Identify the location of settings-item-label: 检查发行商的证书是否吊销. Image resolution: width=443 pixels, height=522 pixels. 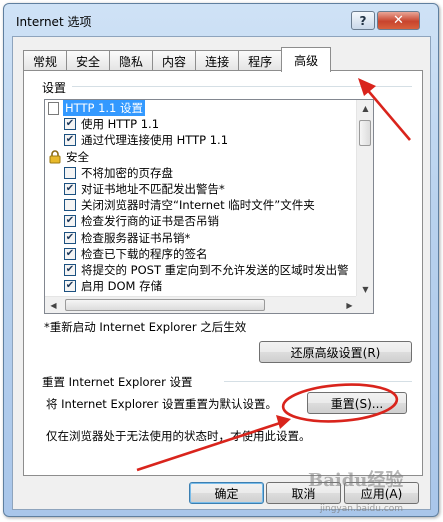
(150, 221).